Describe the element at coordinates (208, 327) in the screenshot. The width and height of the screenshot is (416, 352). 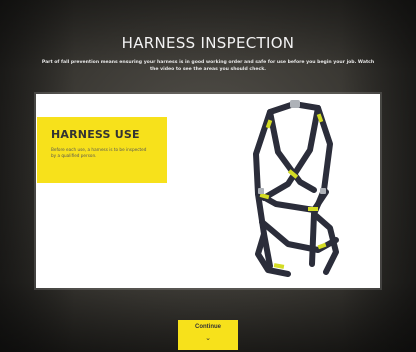
I see `continue-button-label: Continue` at that location.